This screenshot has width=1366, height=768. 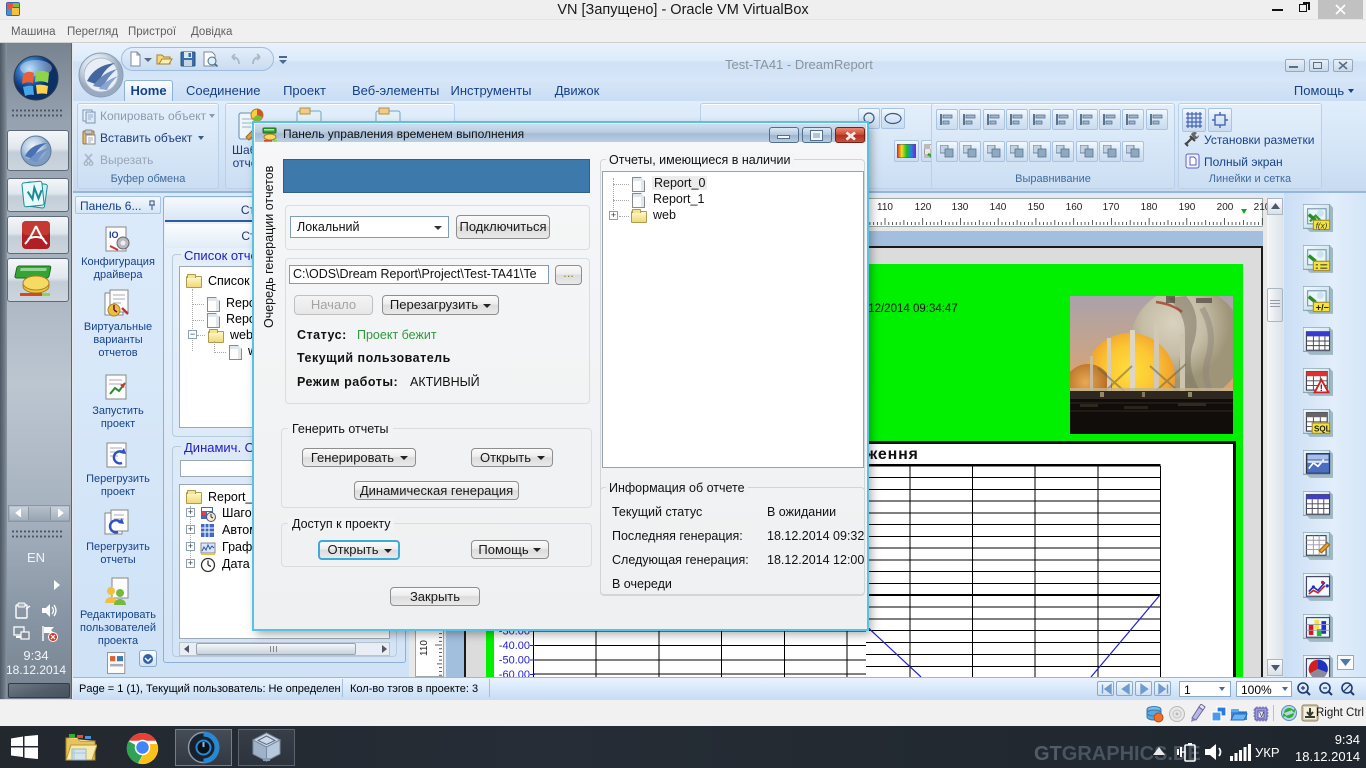 What do you see at coordinates (514, 661) in the screenshot?
I see `svg-text: -50.00` at bounding box center [514, 661].